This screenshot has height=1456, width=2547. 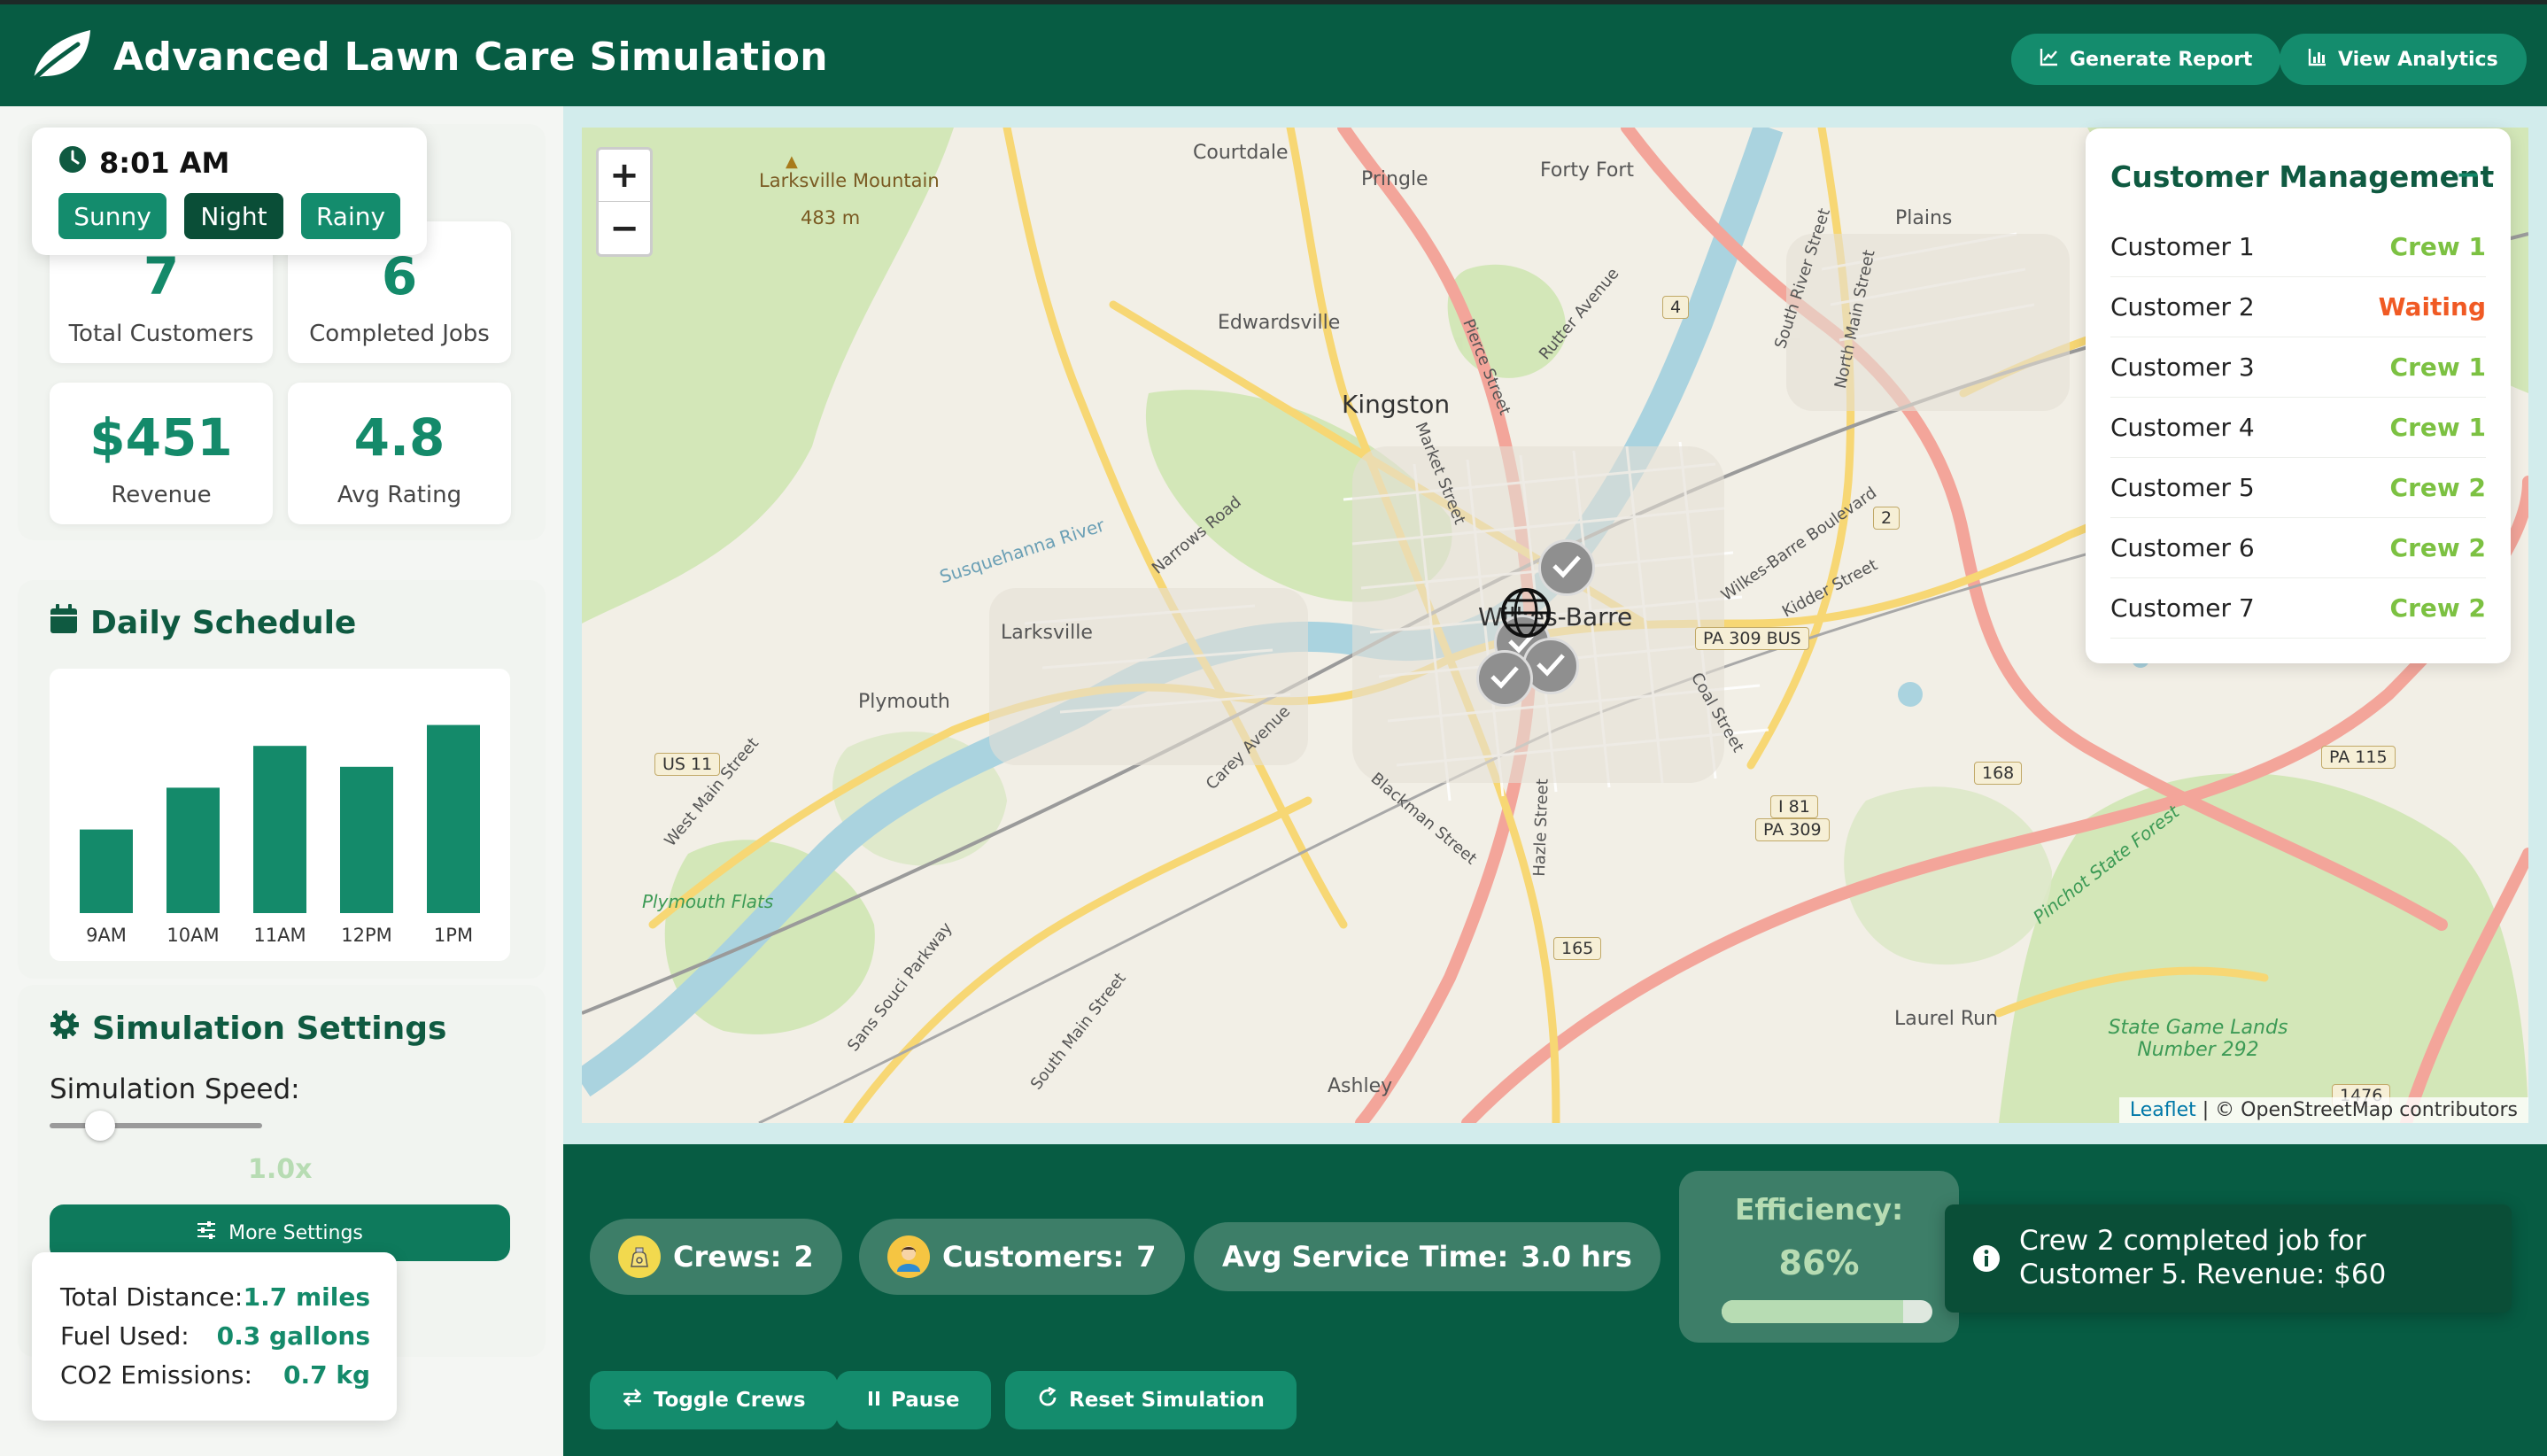 What do you see at coordinates (904, 702) in the screenshot?
I see `map-label: Plymouth` at bounding box center [904, 702].